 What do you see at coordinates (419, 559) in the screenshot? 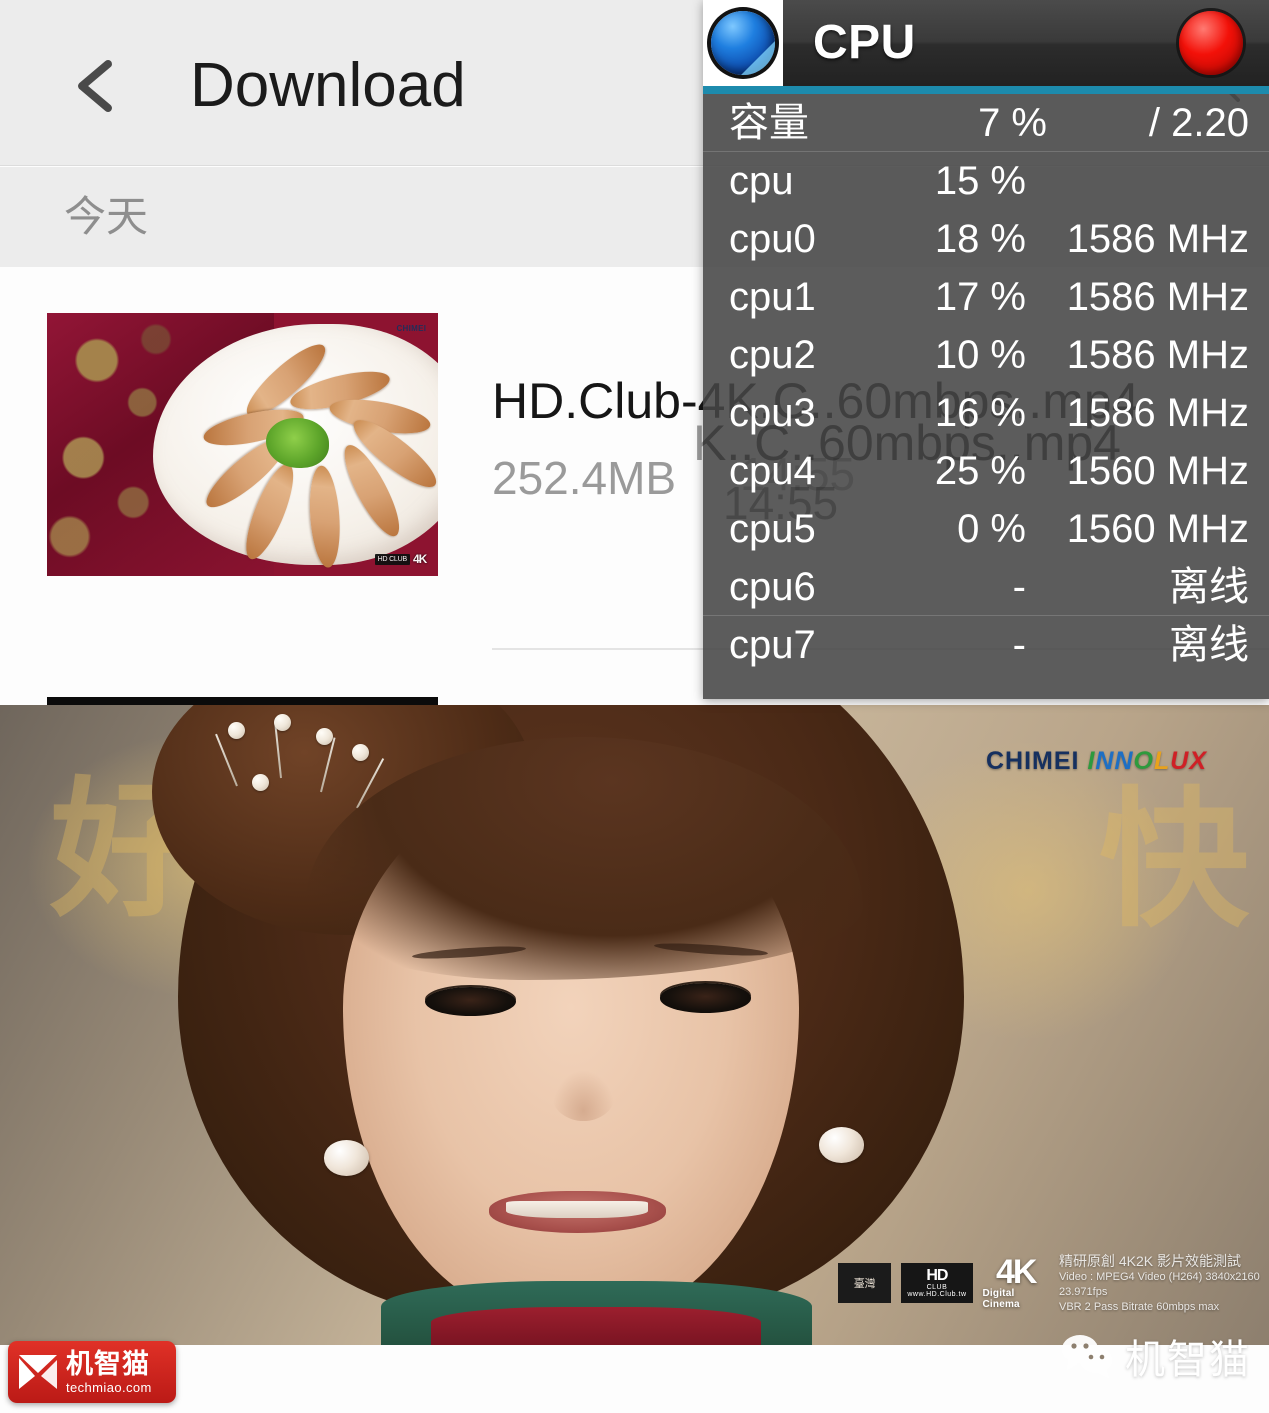
I see `thumbnail-4k-badge: 4K` at bounding box center [419, 559].